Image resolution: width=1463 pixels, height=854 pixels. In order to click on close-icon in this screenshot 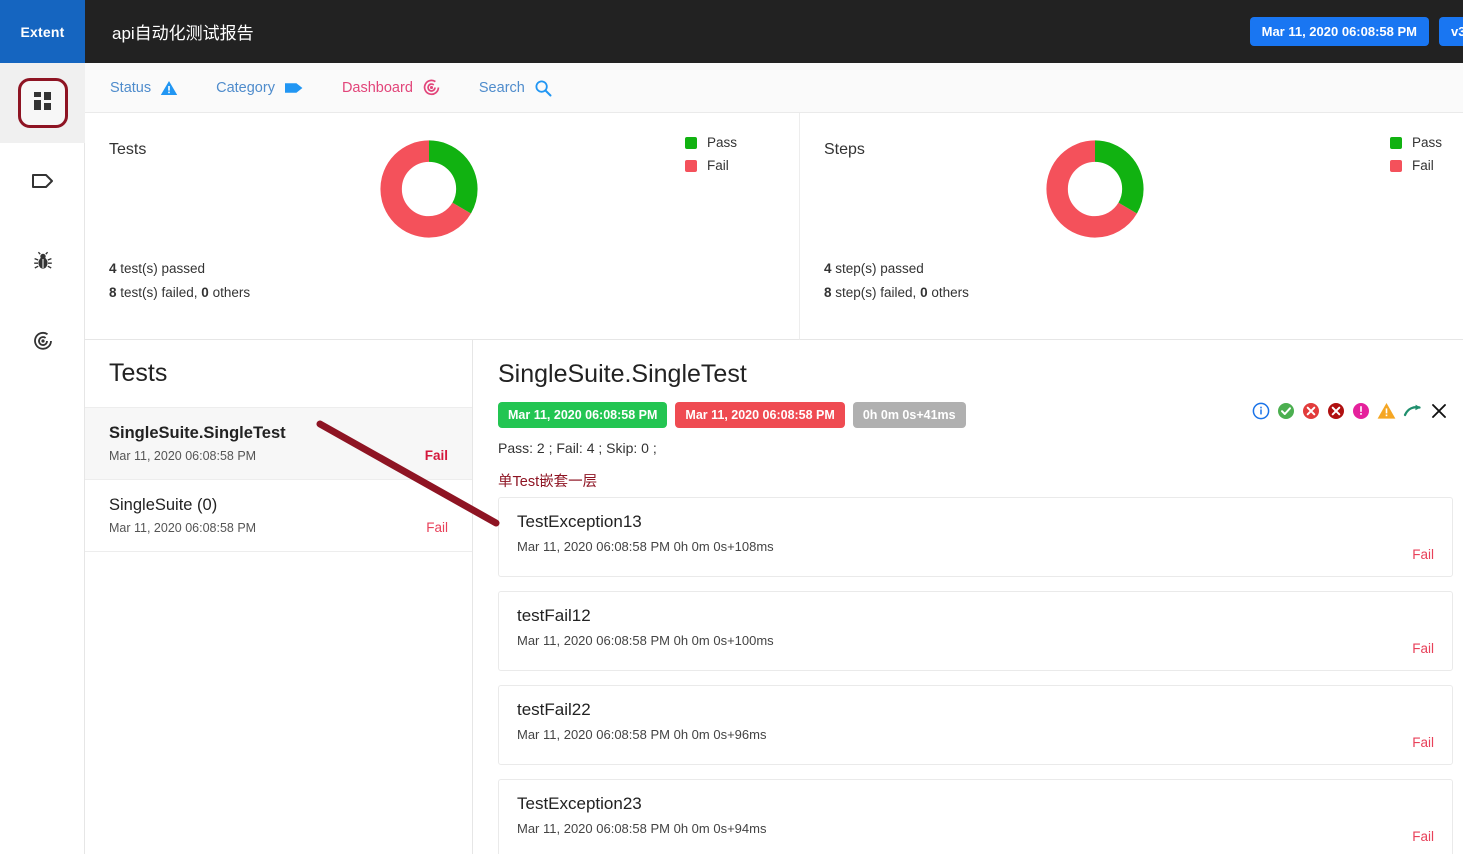, I will do `click(1439, 411)`.